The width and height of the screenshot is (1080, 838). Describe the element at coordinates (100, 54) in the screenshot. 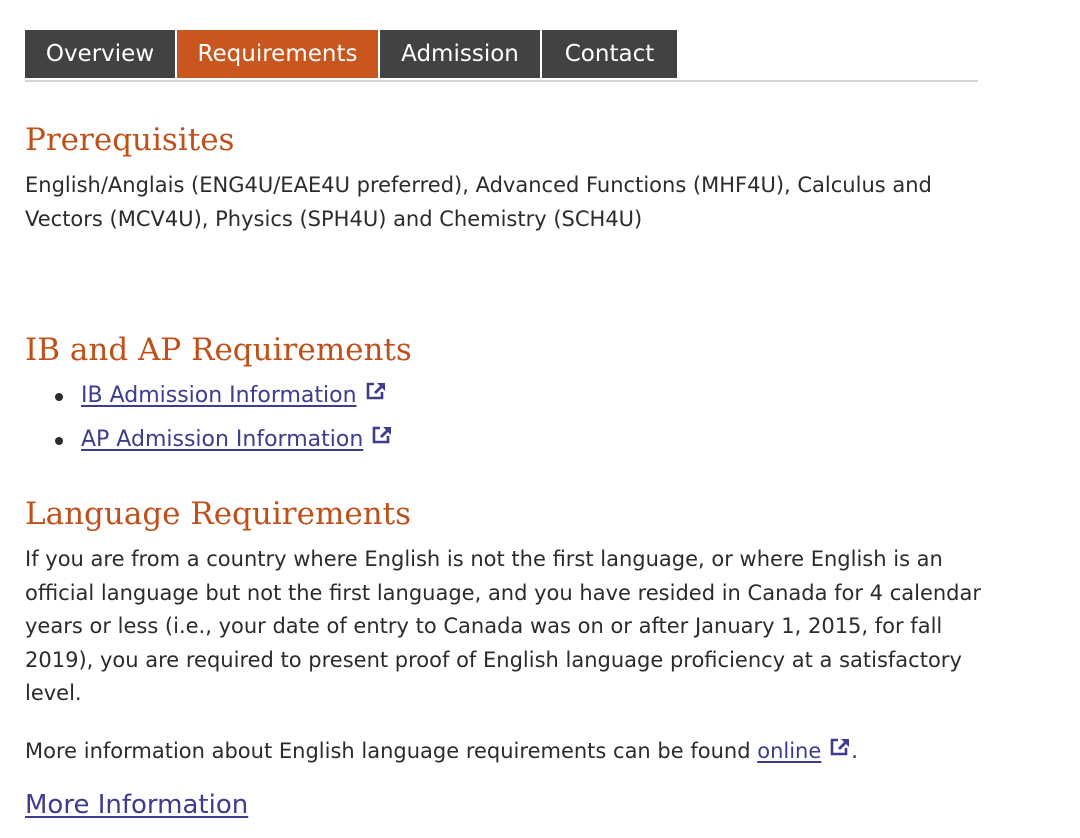

I see `tab-overview: Overview` at that location.